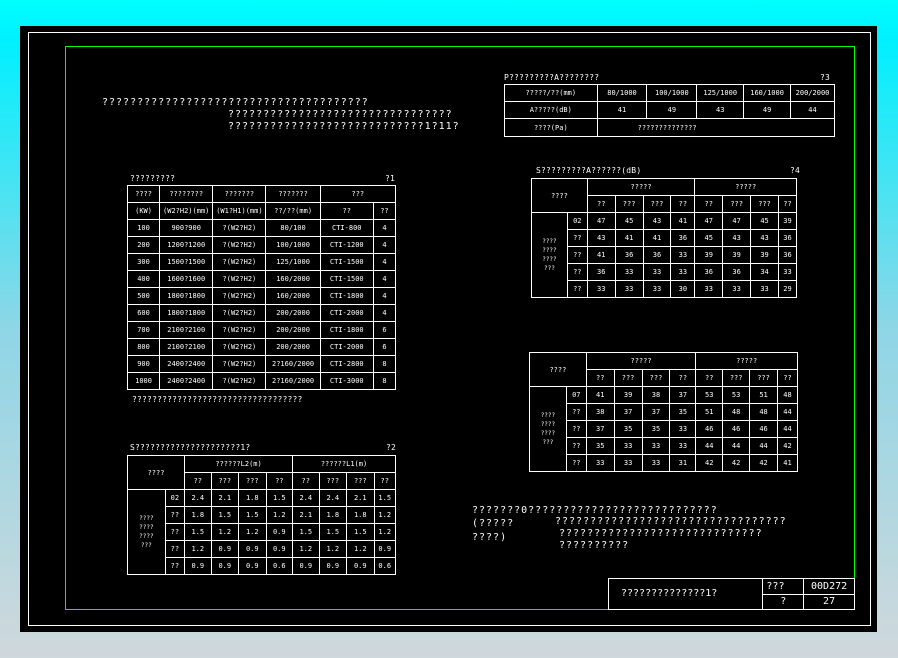 This screenshot has width=898, height=658. I want to click on table-row: 400 1600?1600 ?(W2?H2) 160/2000 CTI-1500 4, so click(261, 279).